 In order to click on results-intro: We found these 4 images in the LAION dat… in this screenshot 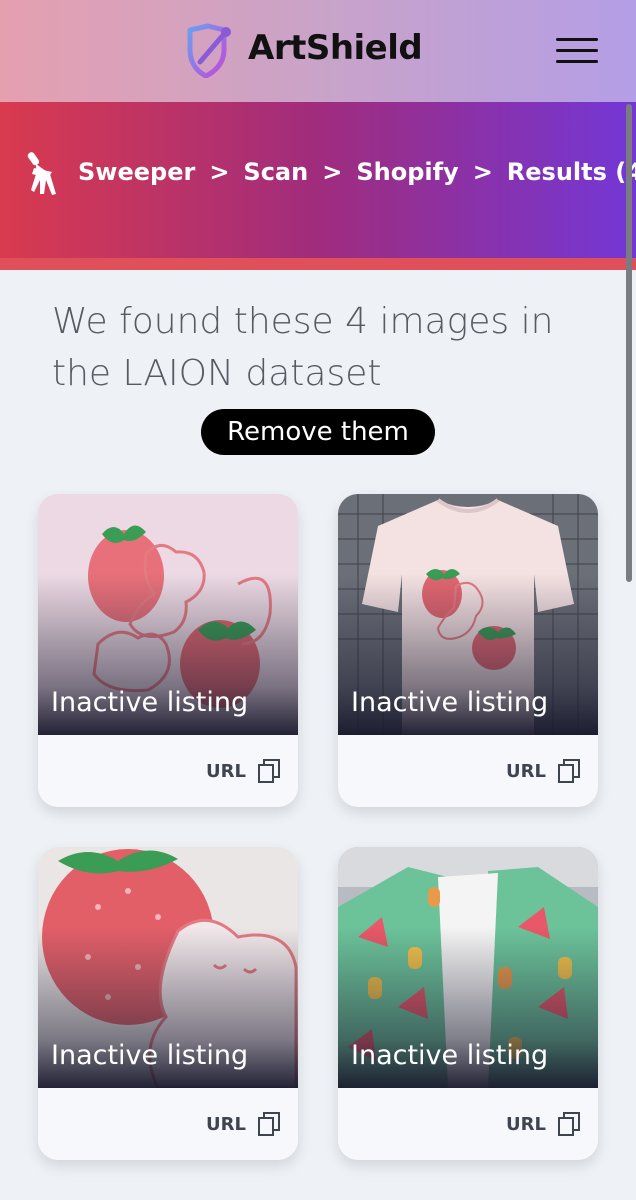, I will do `click(303, 347)`.